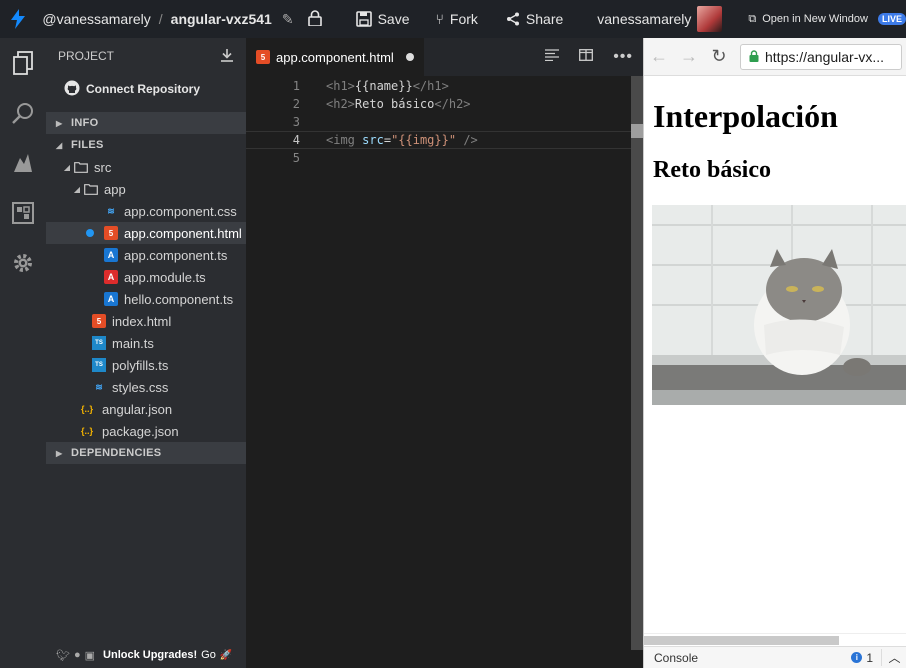 The height and width of the screenshot is (668, 906). Describe the element at coordinates (133, 343) in the screenshot. I see `tree-label: main.ts` at that location.